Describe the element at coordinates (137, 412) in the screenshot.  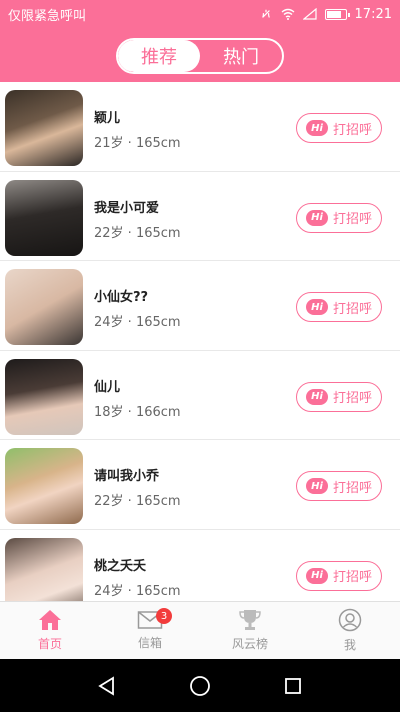
I see `user-meta: 18岁 · 166cm` at that location.